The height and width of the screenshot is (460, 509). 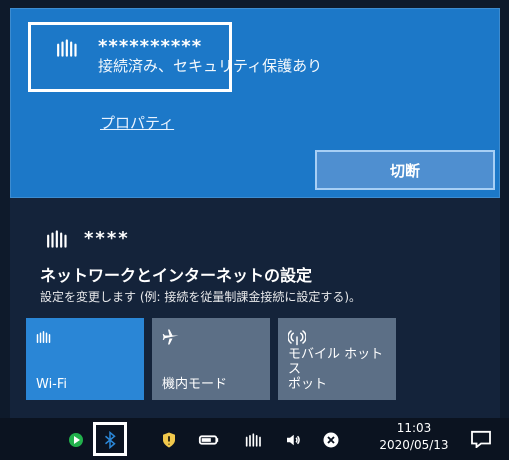 What do you see at coordinates (195, 384) in the screenshot?
I see `airplane-mode-label: 機内モード` at bounding box center [195, 384].